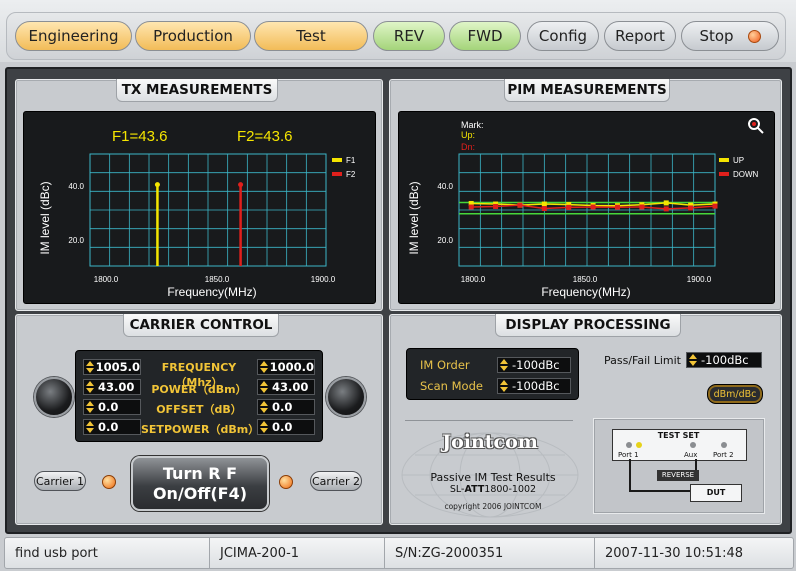  I want to click on frequency-right-field: 1000.0, so click(286, 367).